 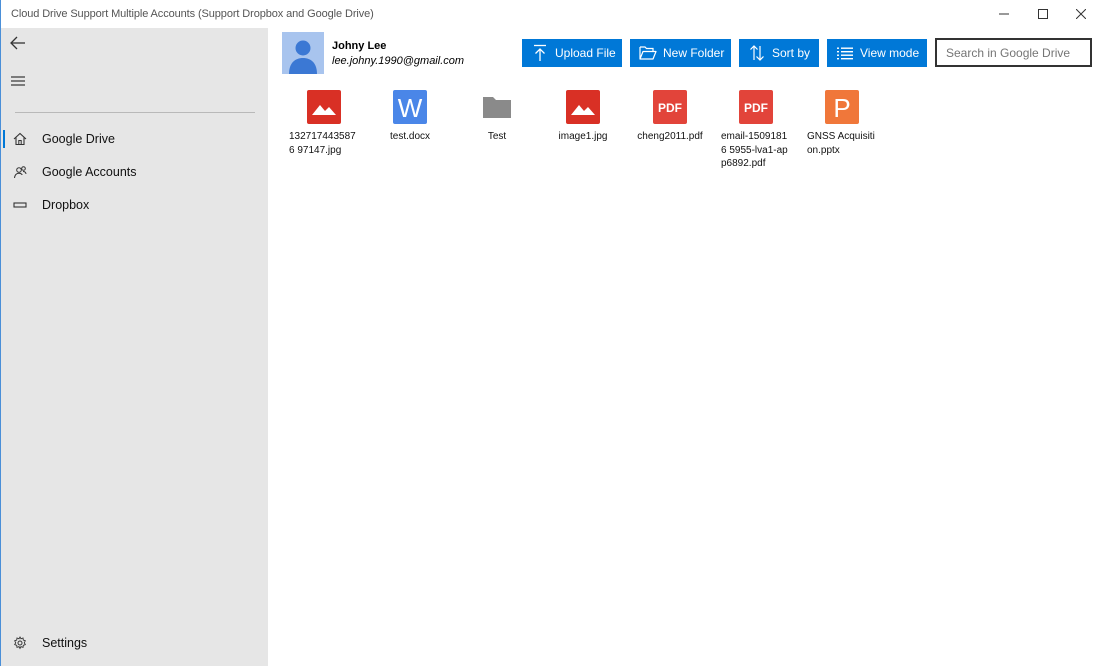 What do you see at coordinates (585, 53) in the screenshot?
I see `upload-file-label: Upload File` at bounding box center [585, 53].